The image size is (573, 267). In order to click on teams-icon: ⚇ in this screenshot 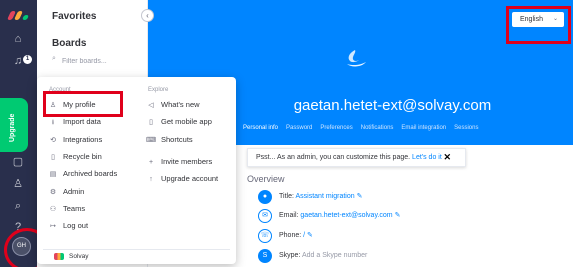, I will do `click(53, 209)`.